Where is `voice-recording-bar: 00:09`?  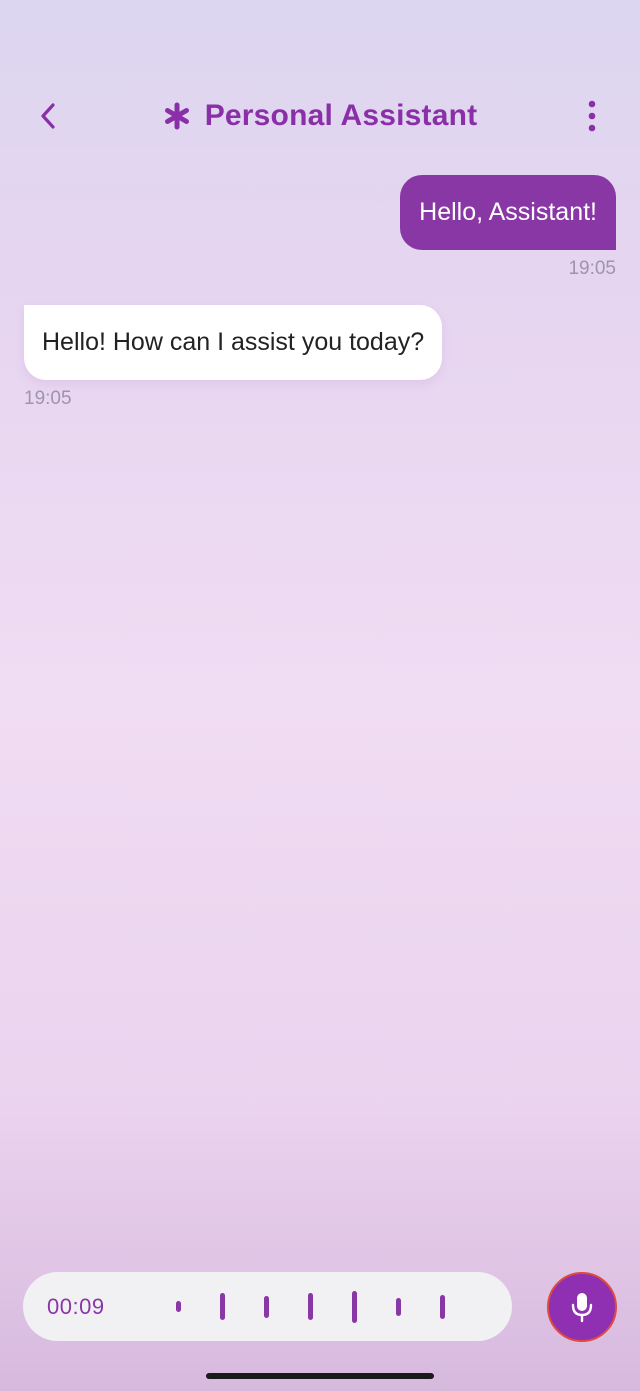
voice-recording-bar: 00:09 is located at coordinates (267, 1306).